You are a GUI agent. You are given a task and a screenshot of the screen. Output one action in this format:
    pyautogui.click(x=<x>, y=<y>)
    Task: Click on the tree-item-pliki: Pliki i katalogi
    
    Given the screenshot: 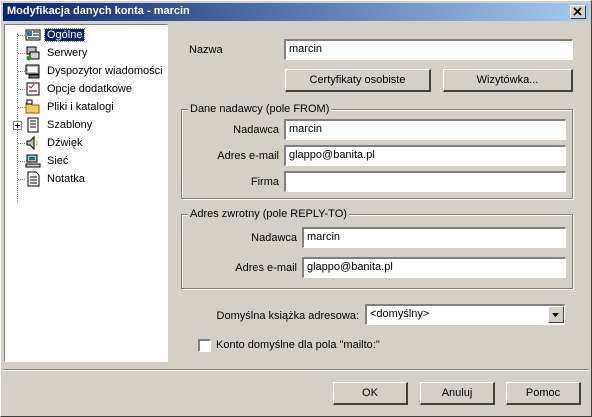 What is the action you would take?
    pyautogui.click(x=70, y=107)
    